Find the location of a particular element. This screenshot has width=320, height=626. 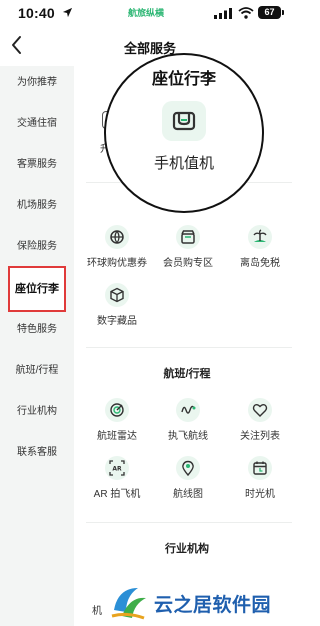

wifi-icon is located at coordinates (246, 13).